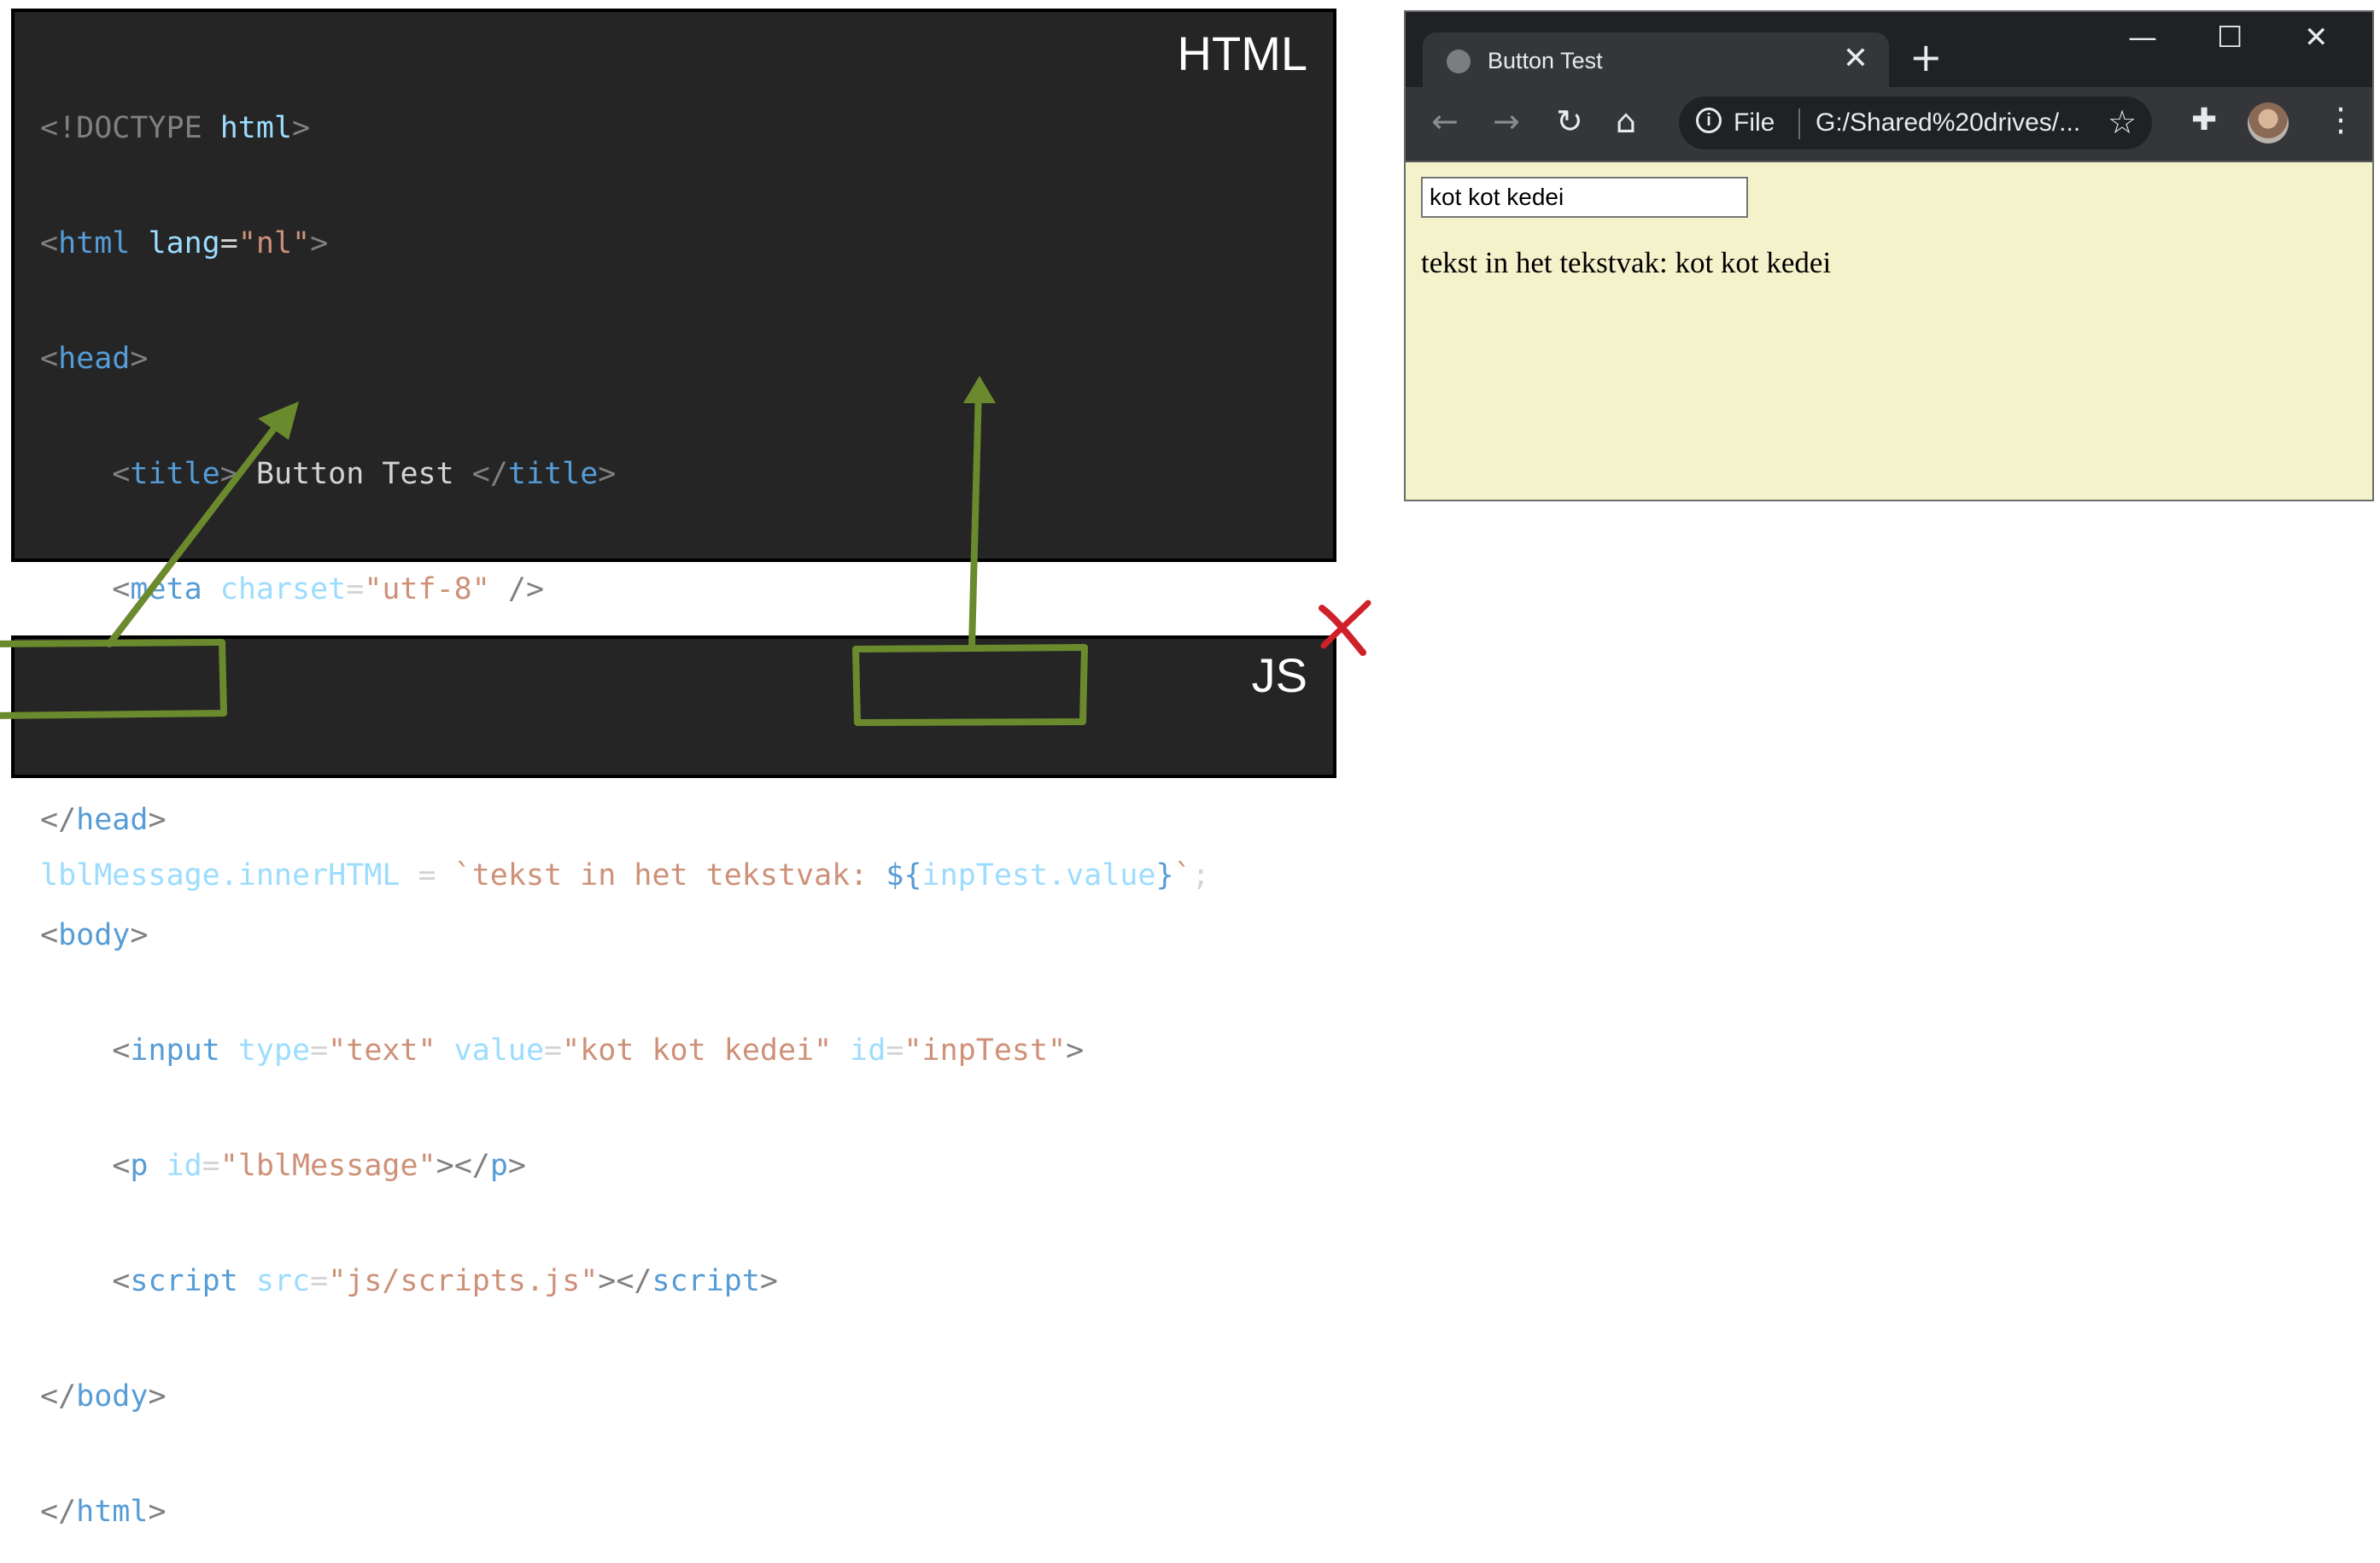 This screenshot has width=2380, height=1563. What do you see at coordinates (354, 474) in the screenshot?
I see `text-token: Button Test` at bounding box center [354, 474].